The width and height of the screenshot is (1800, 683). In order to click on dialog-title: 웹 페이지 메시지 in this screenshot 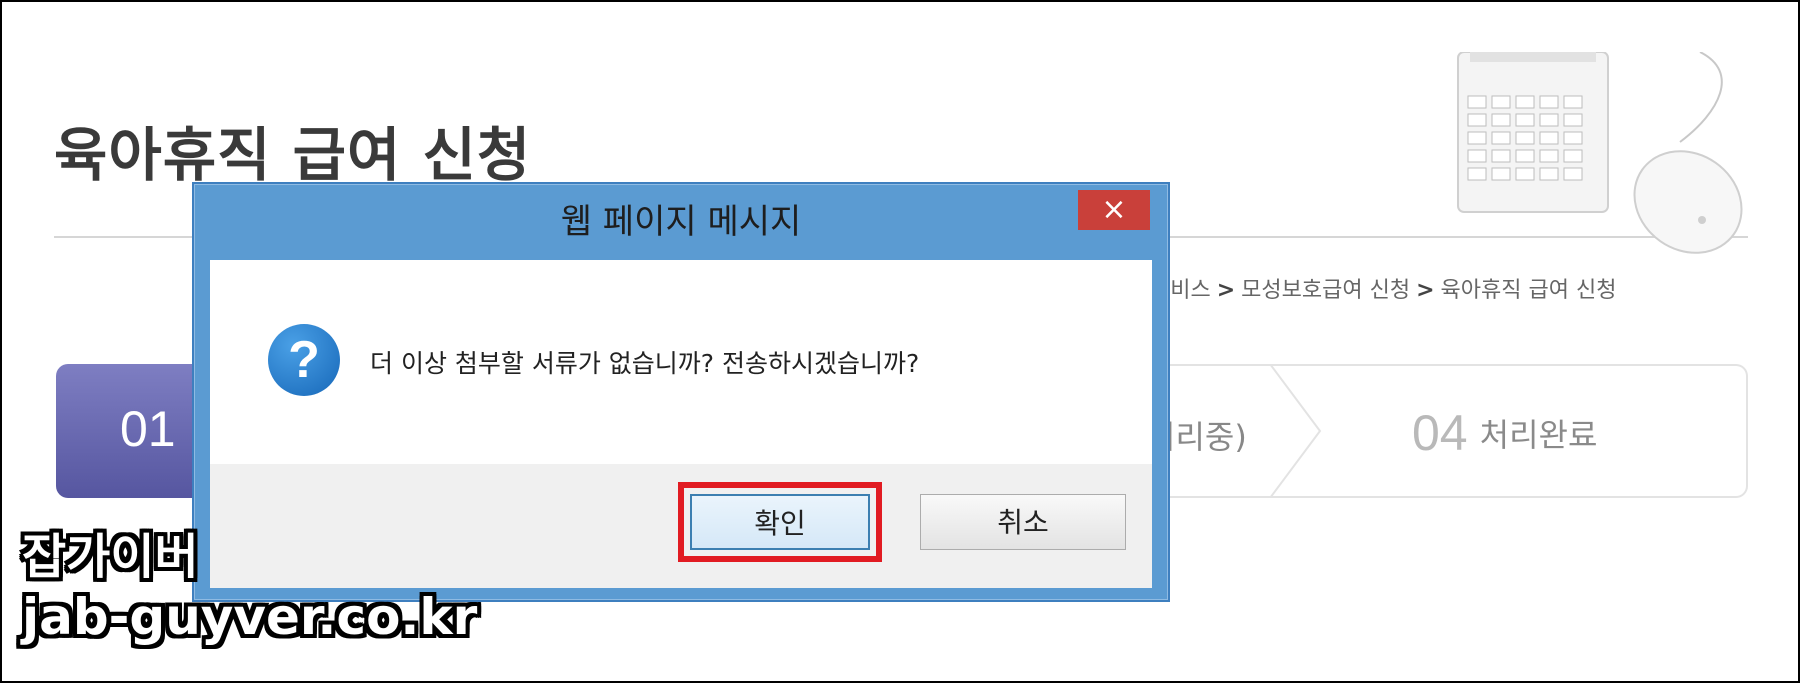, I will do `click(681, 222)`.